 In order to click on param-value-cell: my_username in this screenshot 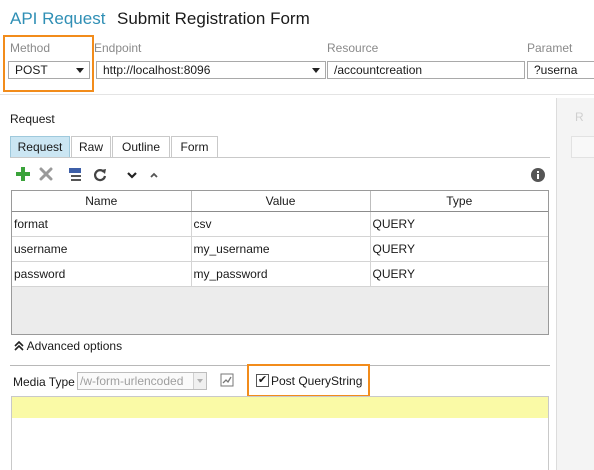, I will do `click(281, 249)`.